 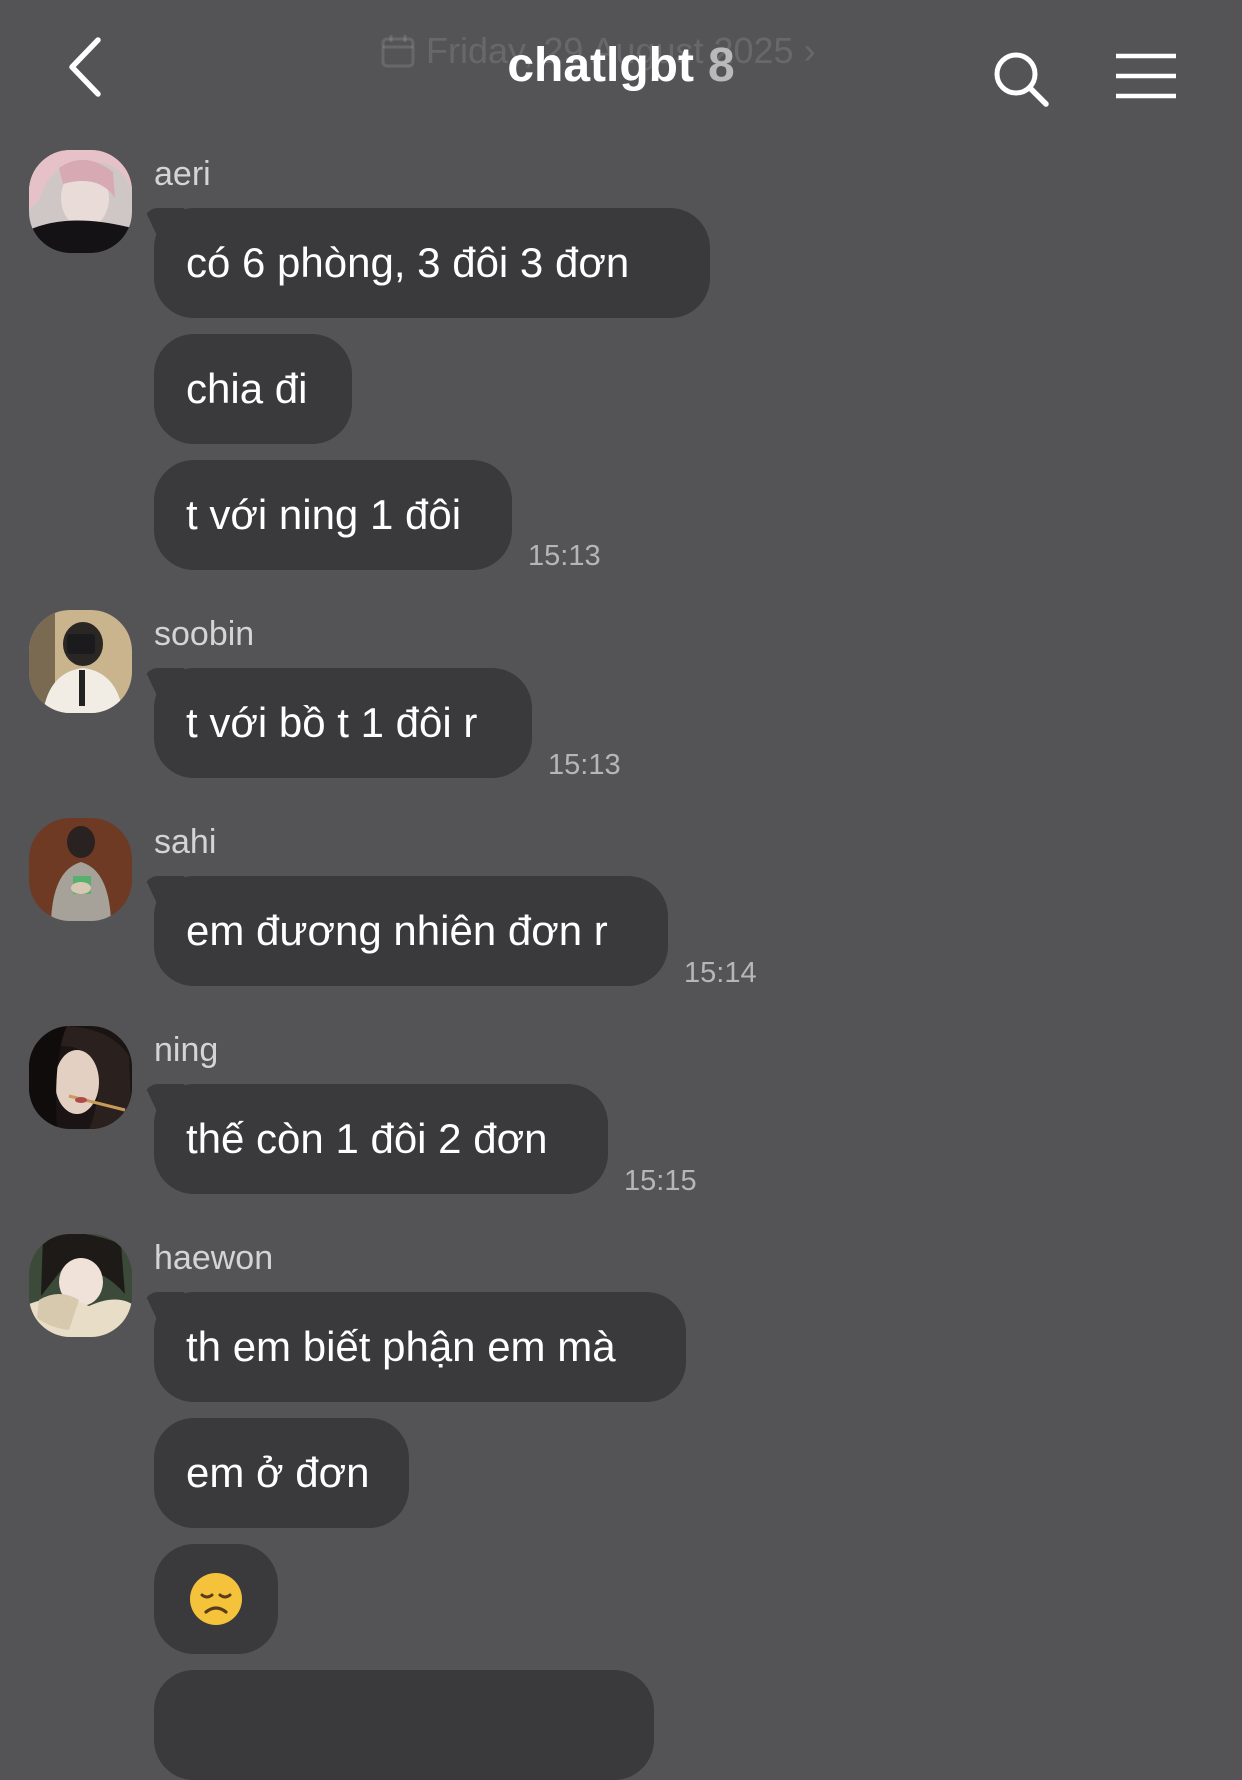 I want to click on chat-title: chatlgbt 8, so click(x=621, y=66).